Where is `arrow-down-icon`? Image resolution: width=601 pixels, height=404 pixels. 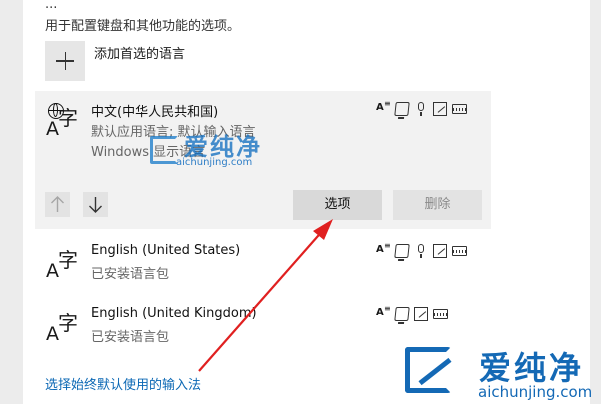
arrow-down-icon is located at coordinates (95, 205).